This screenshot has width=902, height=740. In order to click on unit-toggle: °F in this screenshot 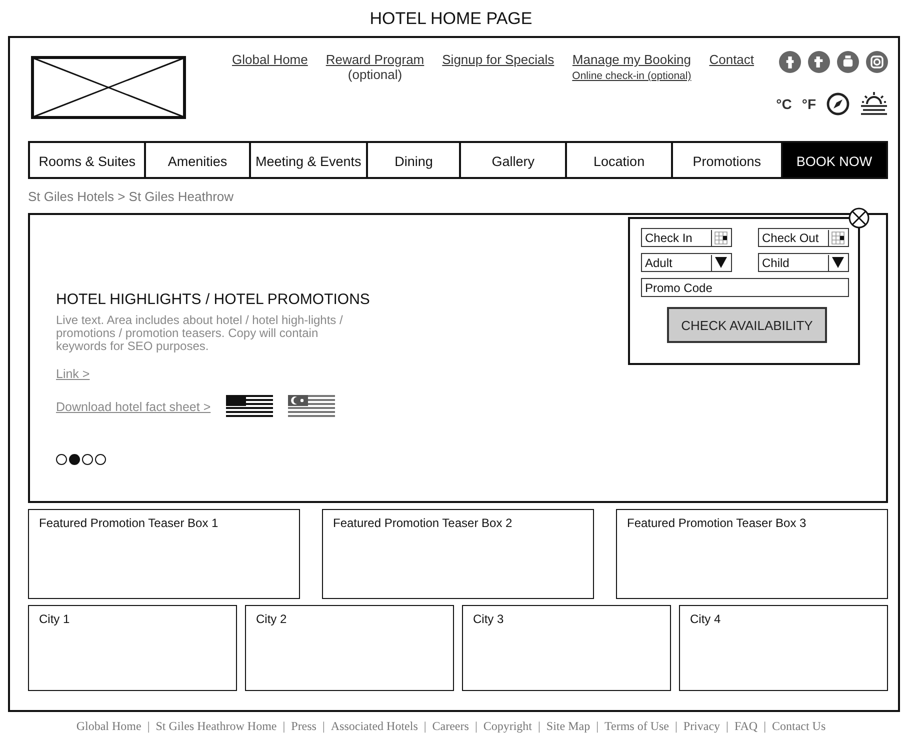, I will do `click(809, 104)`.